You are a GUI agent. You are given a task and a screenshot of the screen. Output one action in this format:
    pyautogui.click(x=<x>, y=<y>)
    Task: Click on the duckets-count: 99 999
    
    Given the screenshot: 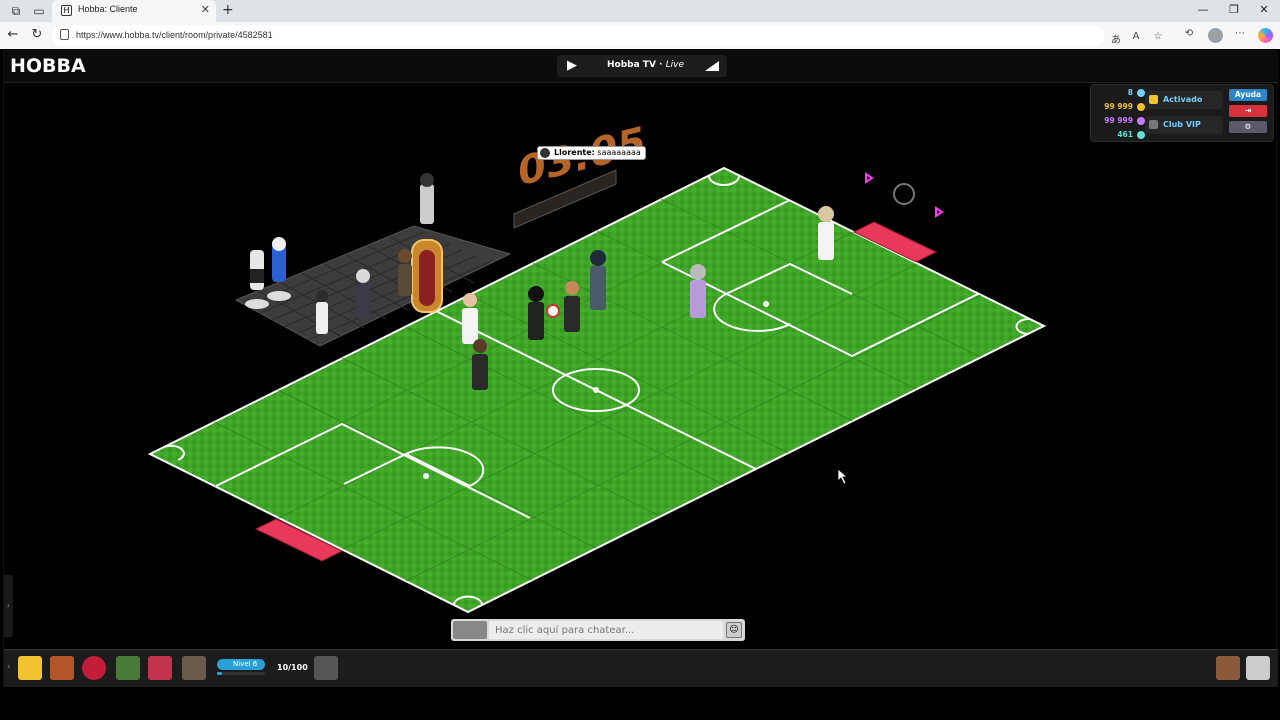 What is the action you would take?
    pyautogui.click(x=1118, y=120)
    